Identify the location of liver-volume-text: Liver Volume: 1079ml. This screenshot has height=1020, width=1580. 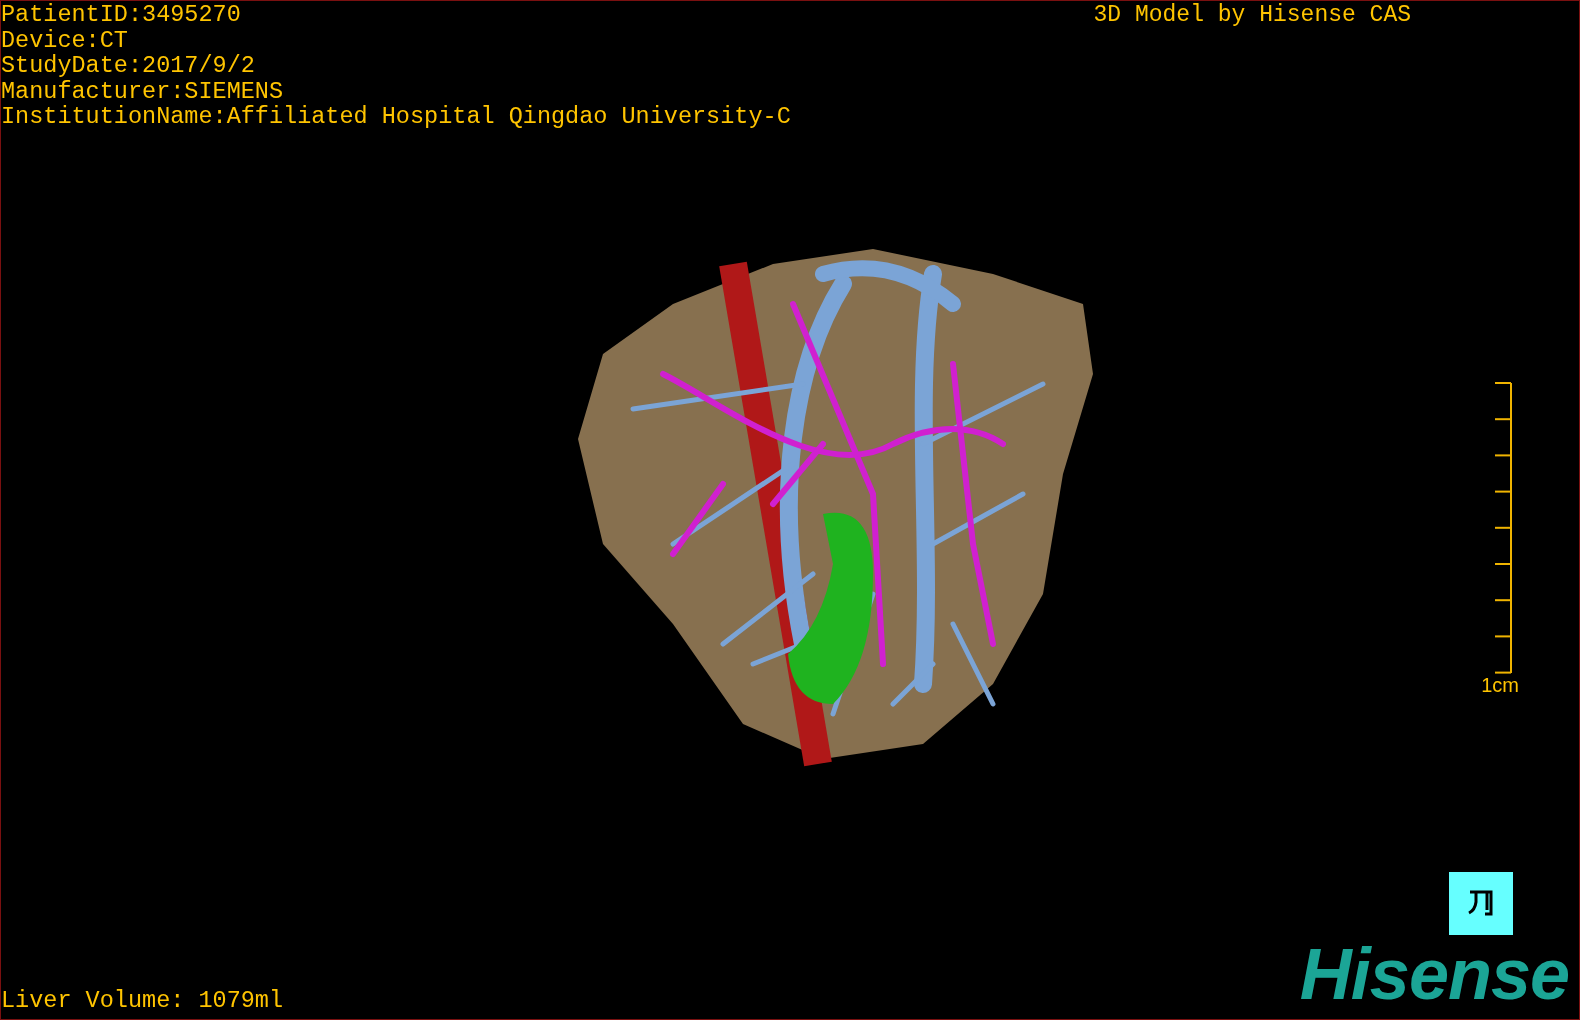
(142, 1001).